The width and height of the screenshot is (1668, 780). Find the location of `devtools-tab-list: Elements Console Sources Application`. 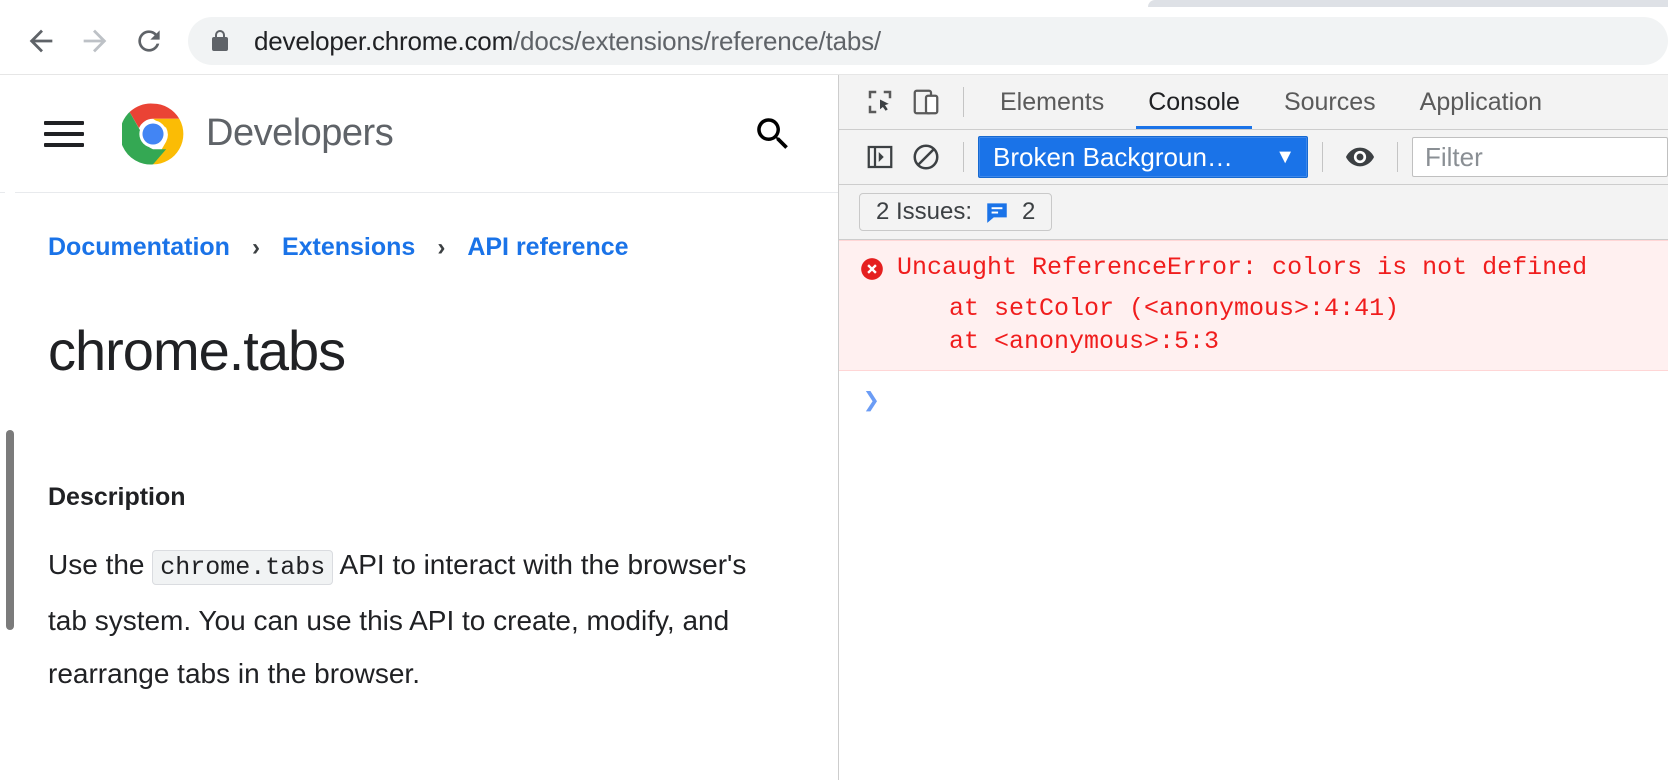

devtools-tab-list: Elements Console Sources Application is located at coordinates (1271, 102).